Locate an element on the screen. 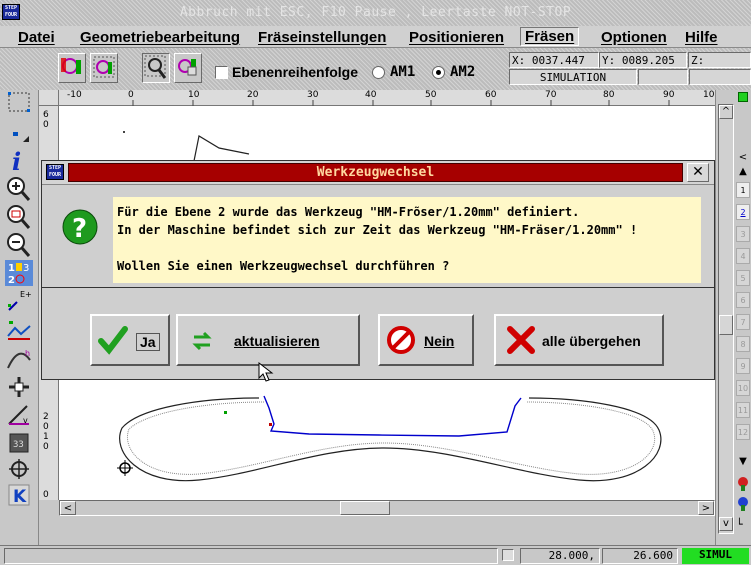 Image resolution: width=751 pixels, height=565 pixels. layer-12: 12 is located at coordinates (743, 432).